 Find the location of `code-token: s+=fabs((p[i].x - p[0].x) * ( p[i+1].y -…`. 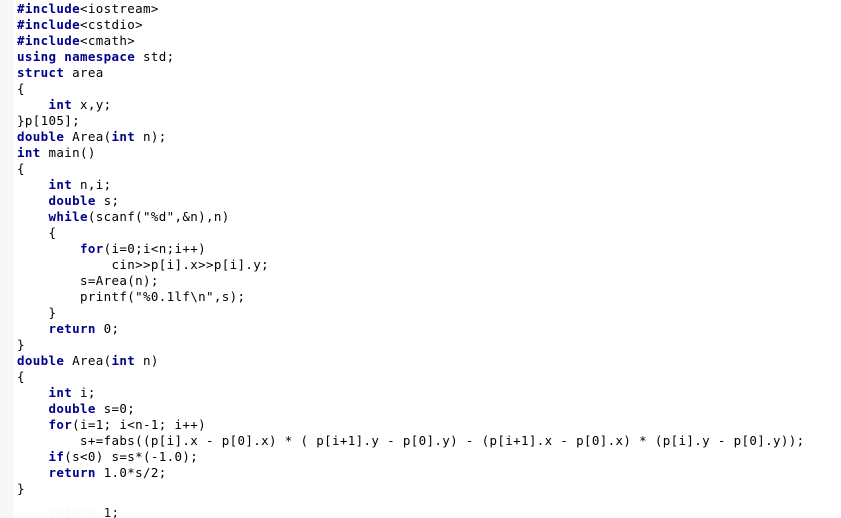

code-token: s+=fabs((p[i].x - p[0].x) * ( p[i+1].y -… is located at coordinates (411, 440).